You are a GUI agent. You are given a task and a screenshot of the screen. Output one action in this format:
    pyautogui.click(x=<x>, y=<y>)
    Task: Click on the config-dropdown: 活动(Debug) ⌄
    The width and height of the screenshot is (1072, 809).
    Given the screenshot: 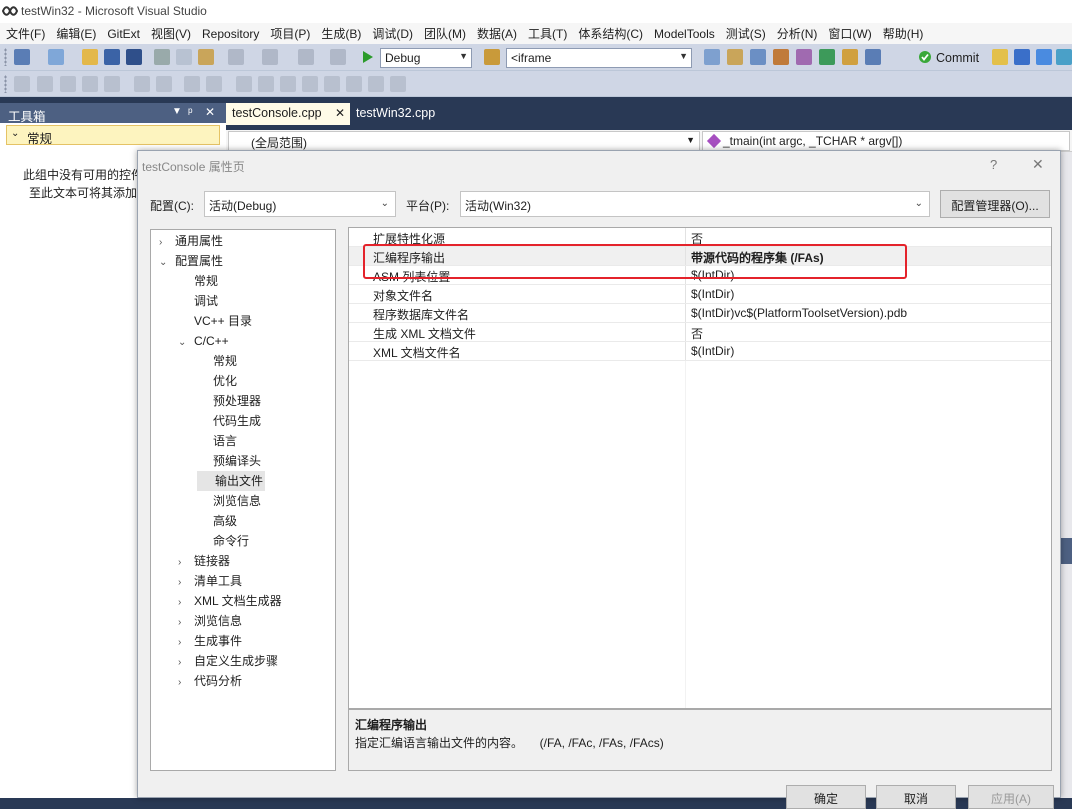 What is the action you would take?
    pyautogui.click(x=300, y=204)
    